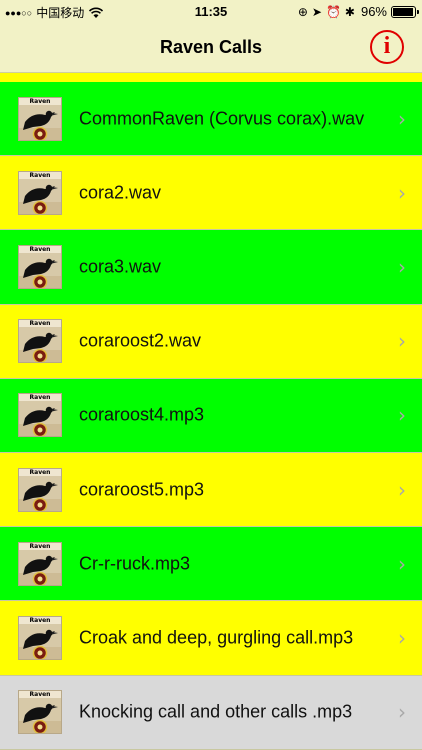  Describe the element at coordinates (316, 11) in the screenshot. I see `location-icon: ➤` at that location.